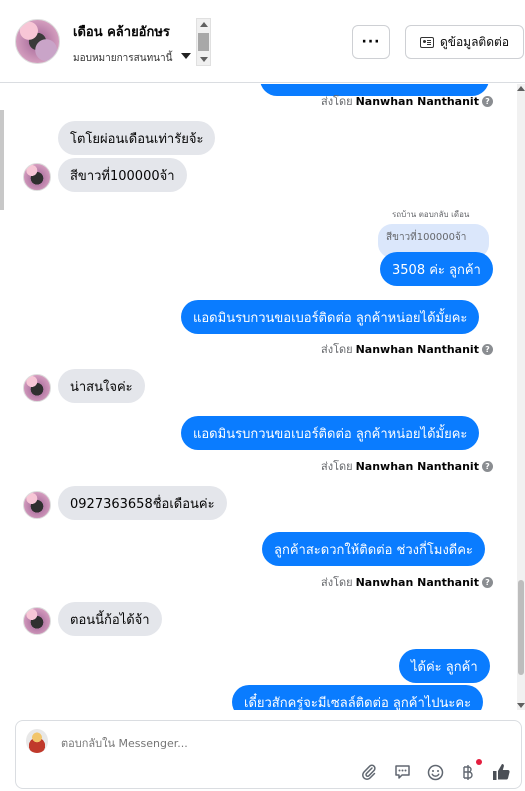  Describe the element at coordinates (479, 762) in the screenshot. I see `notification-dot` at that location.